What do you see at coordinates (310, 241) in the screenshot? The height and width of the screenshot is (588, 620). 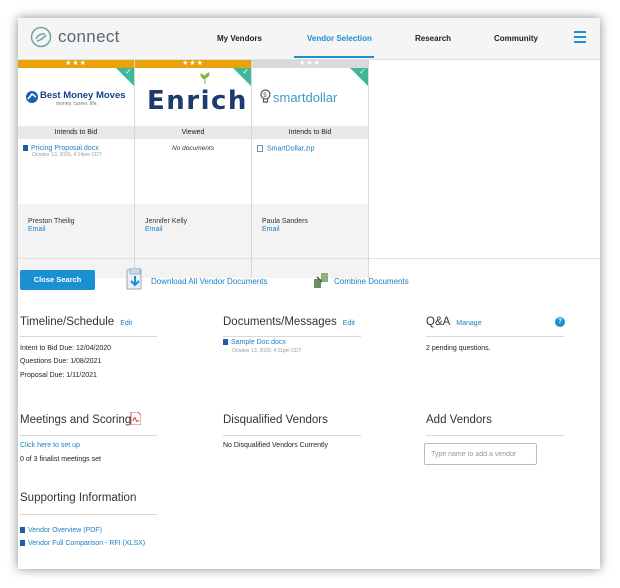 I see `vendor-contact: Paula Sanders Email` at bounding box center [310, 241].